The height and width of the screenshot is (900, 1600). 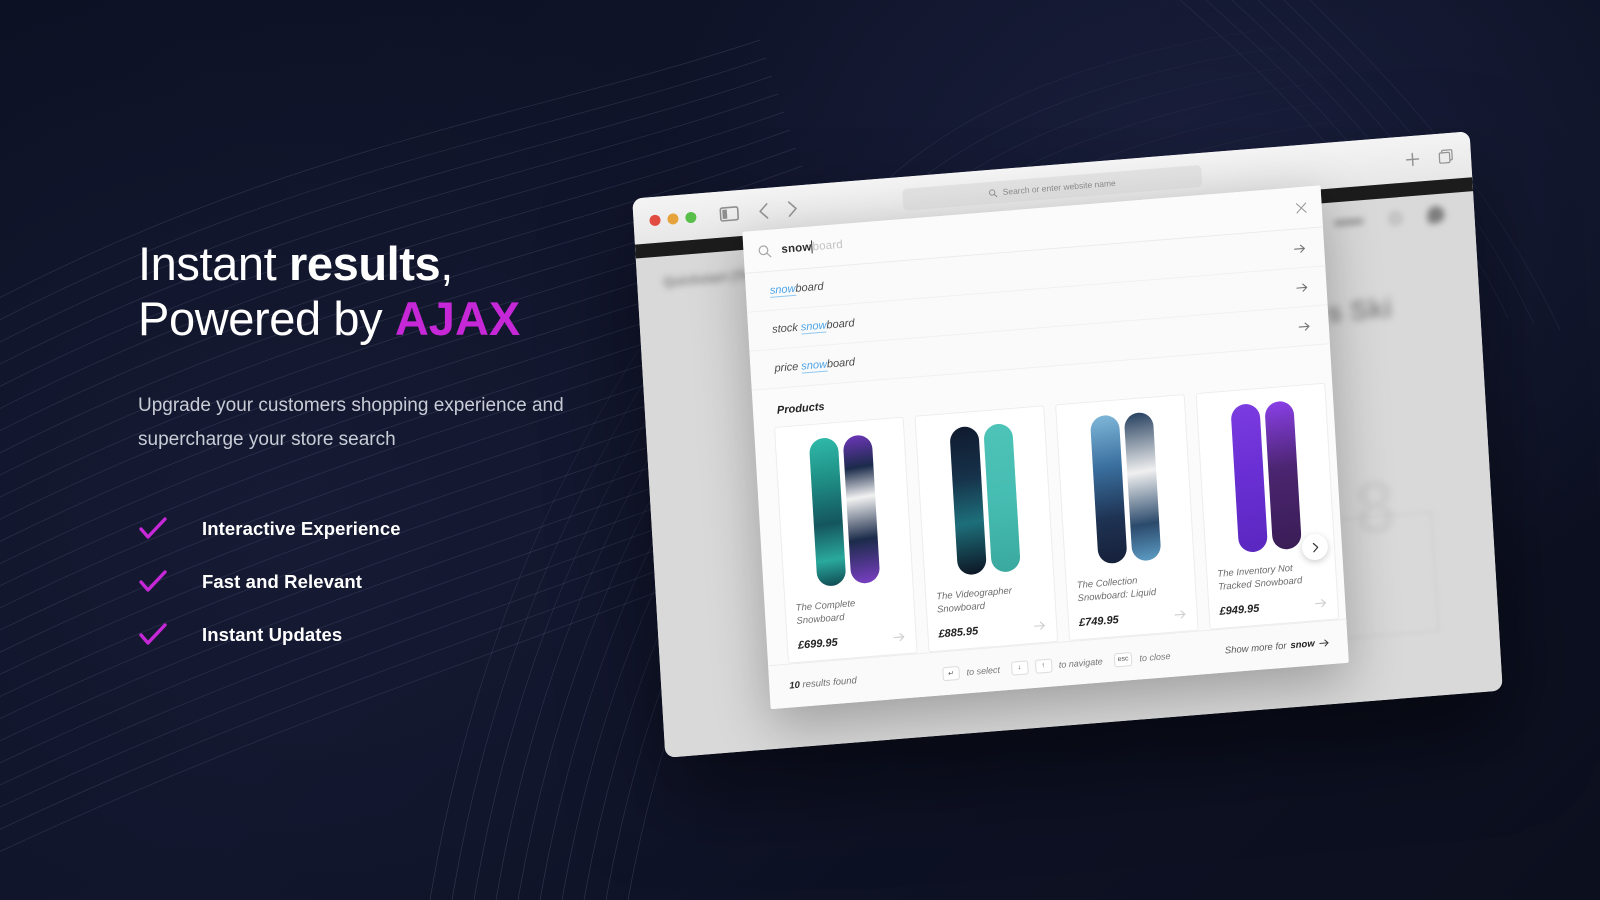 What do you see at coordinates (418, 528) in the screenshot?
I see `feature-item: Interactive Experience` at bounding box center [418, 528].